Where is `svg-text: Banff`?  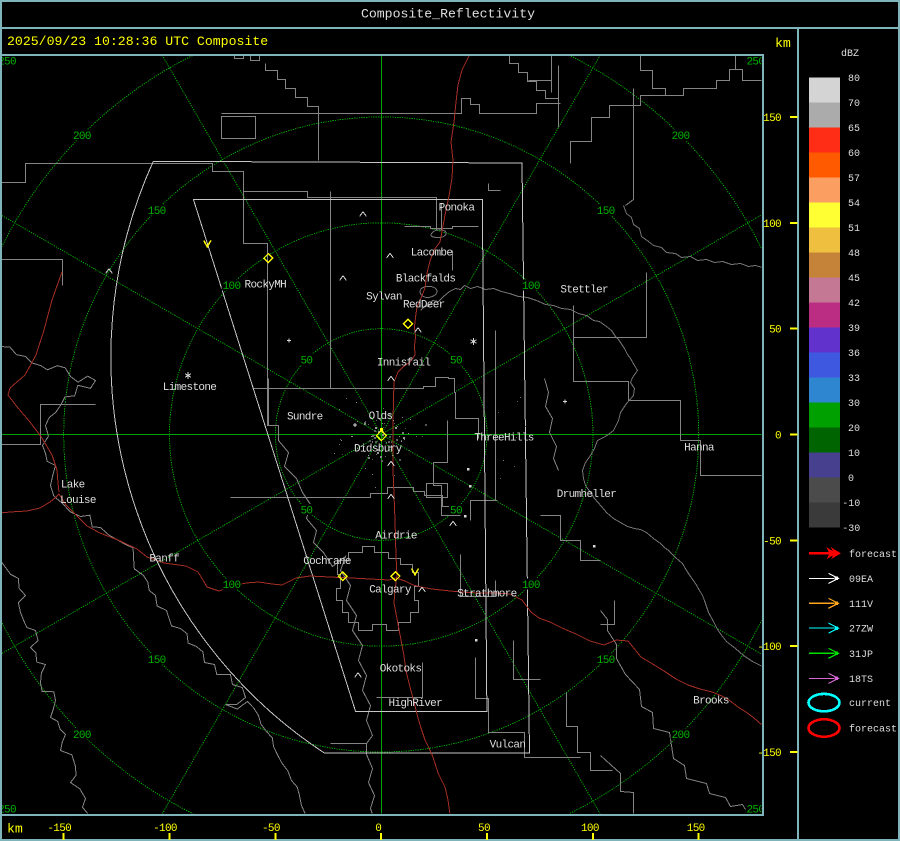
svg-text: Banff is located at coordinates (164, 560).